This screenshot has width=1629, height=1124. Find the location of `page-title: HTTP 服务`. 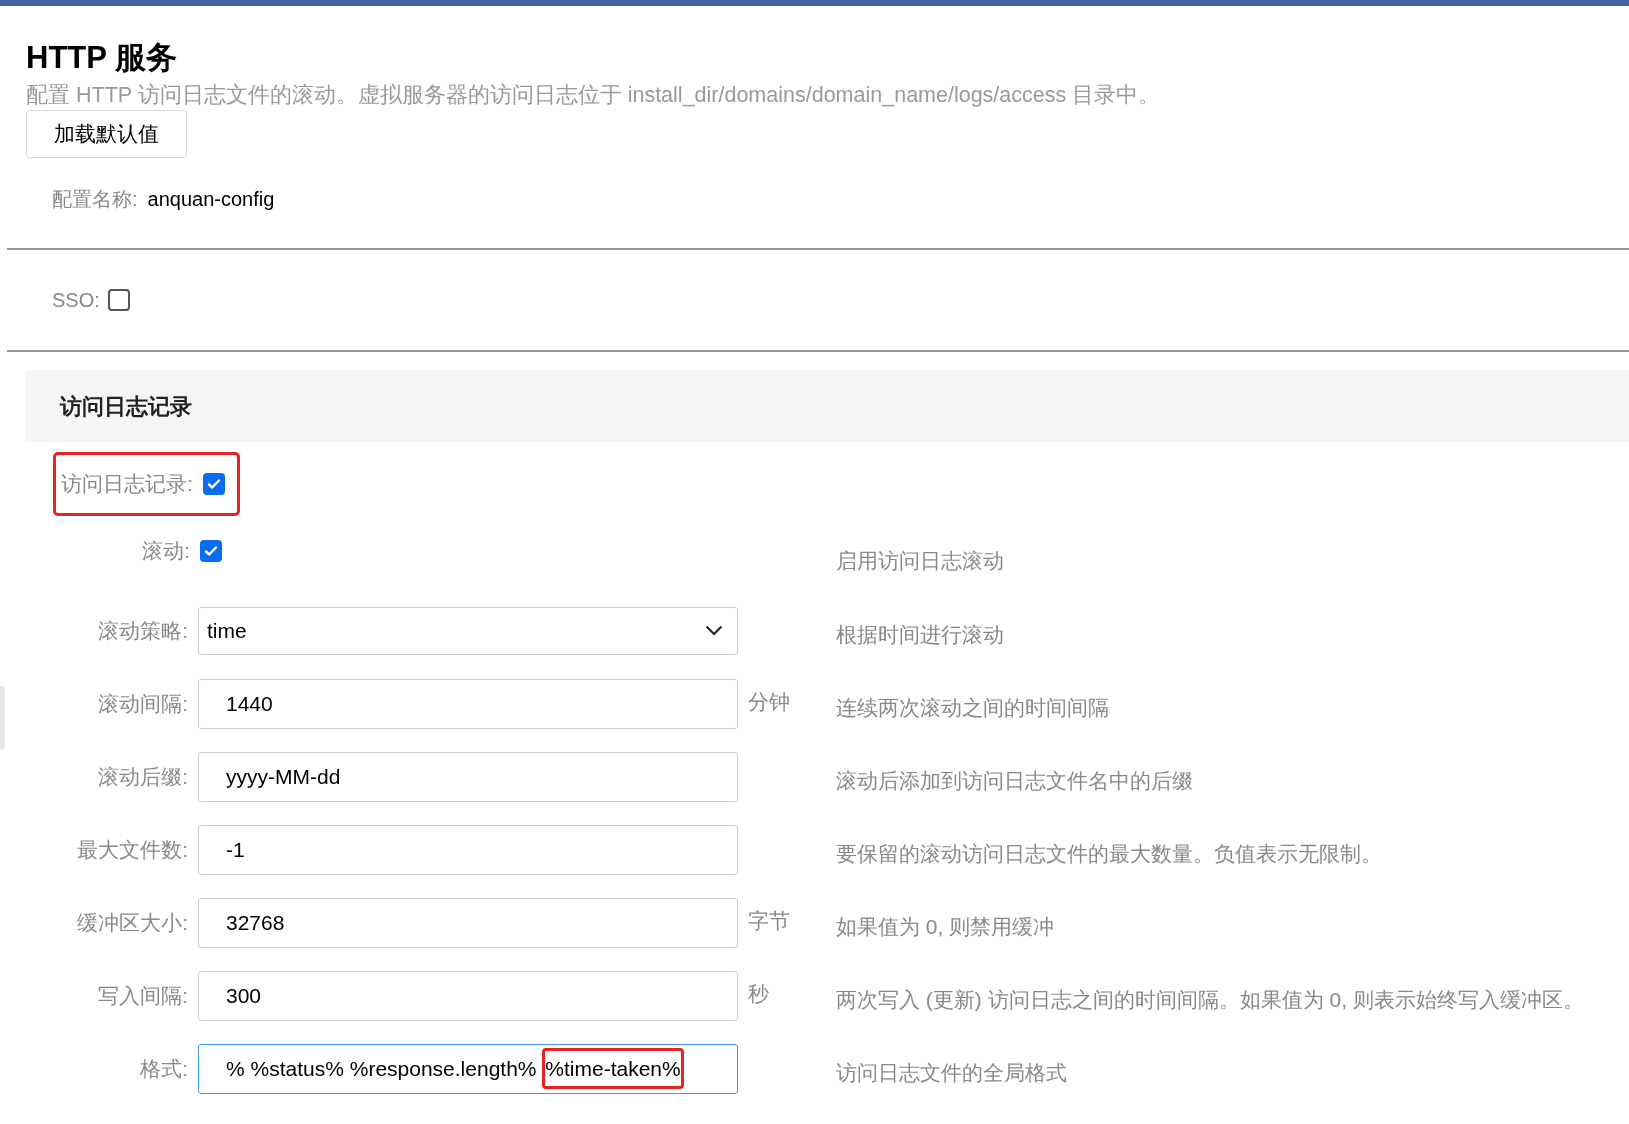

page-title: HTTP 服务 is located at coordinates (102, 58).